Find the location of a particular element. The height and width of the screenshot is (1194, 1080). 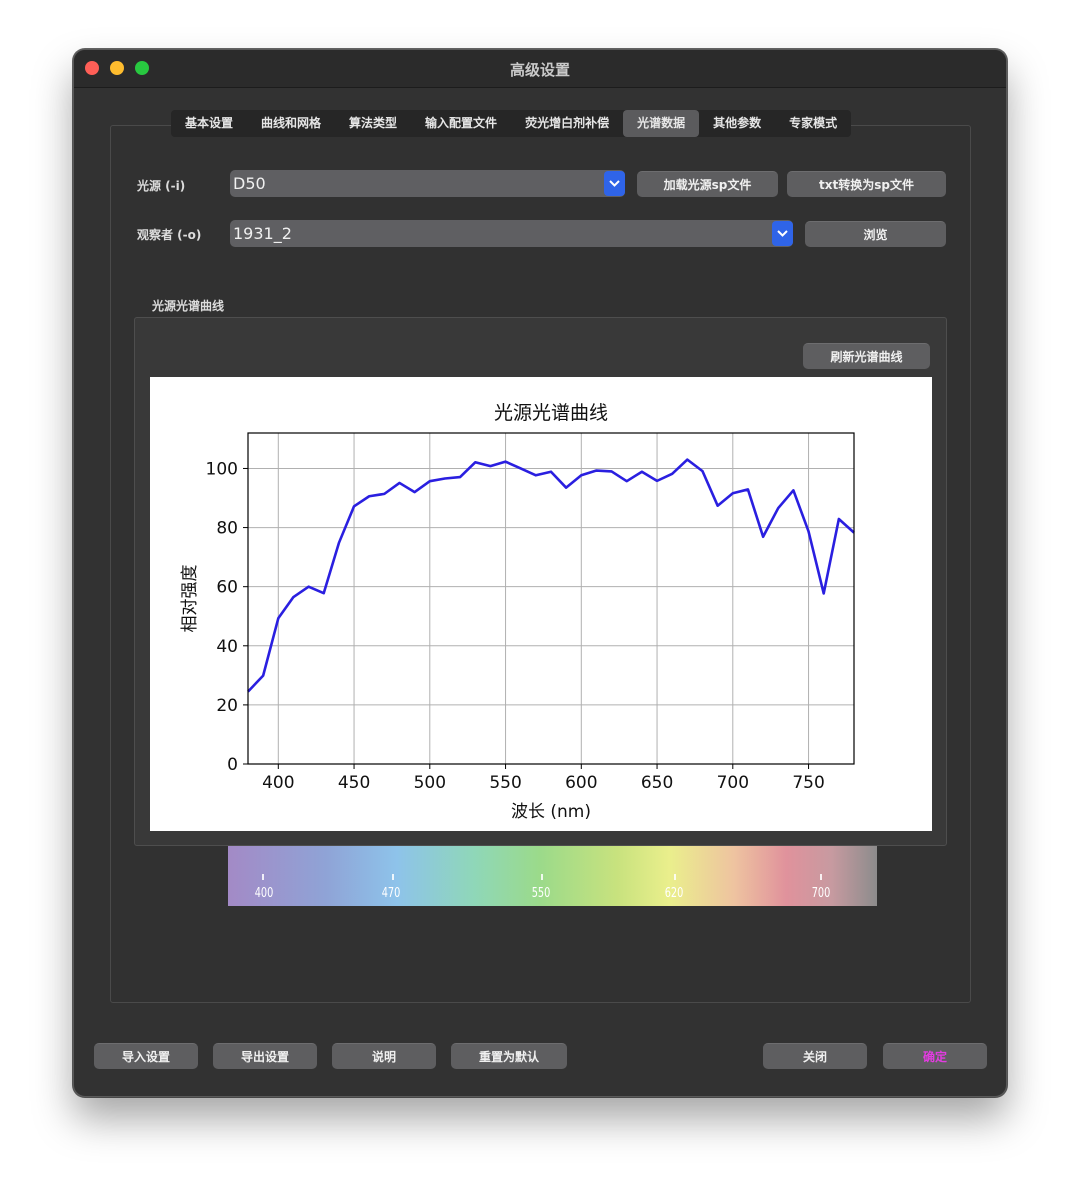

y-tick-label: 80 is located at coordinates (227, 529).